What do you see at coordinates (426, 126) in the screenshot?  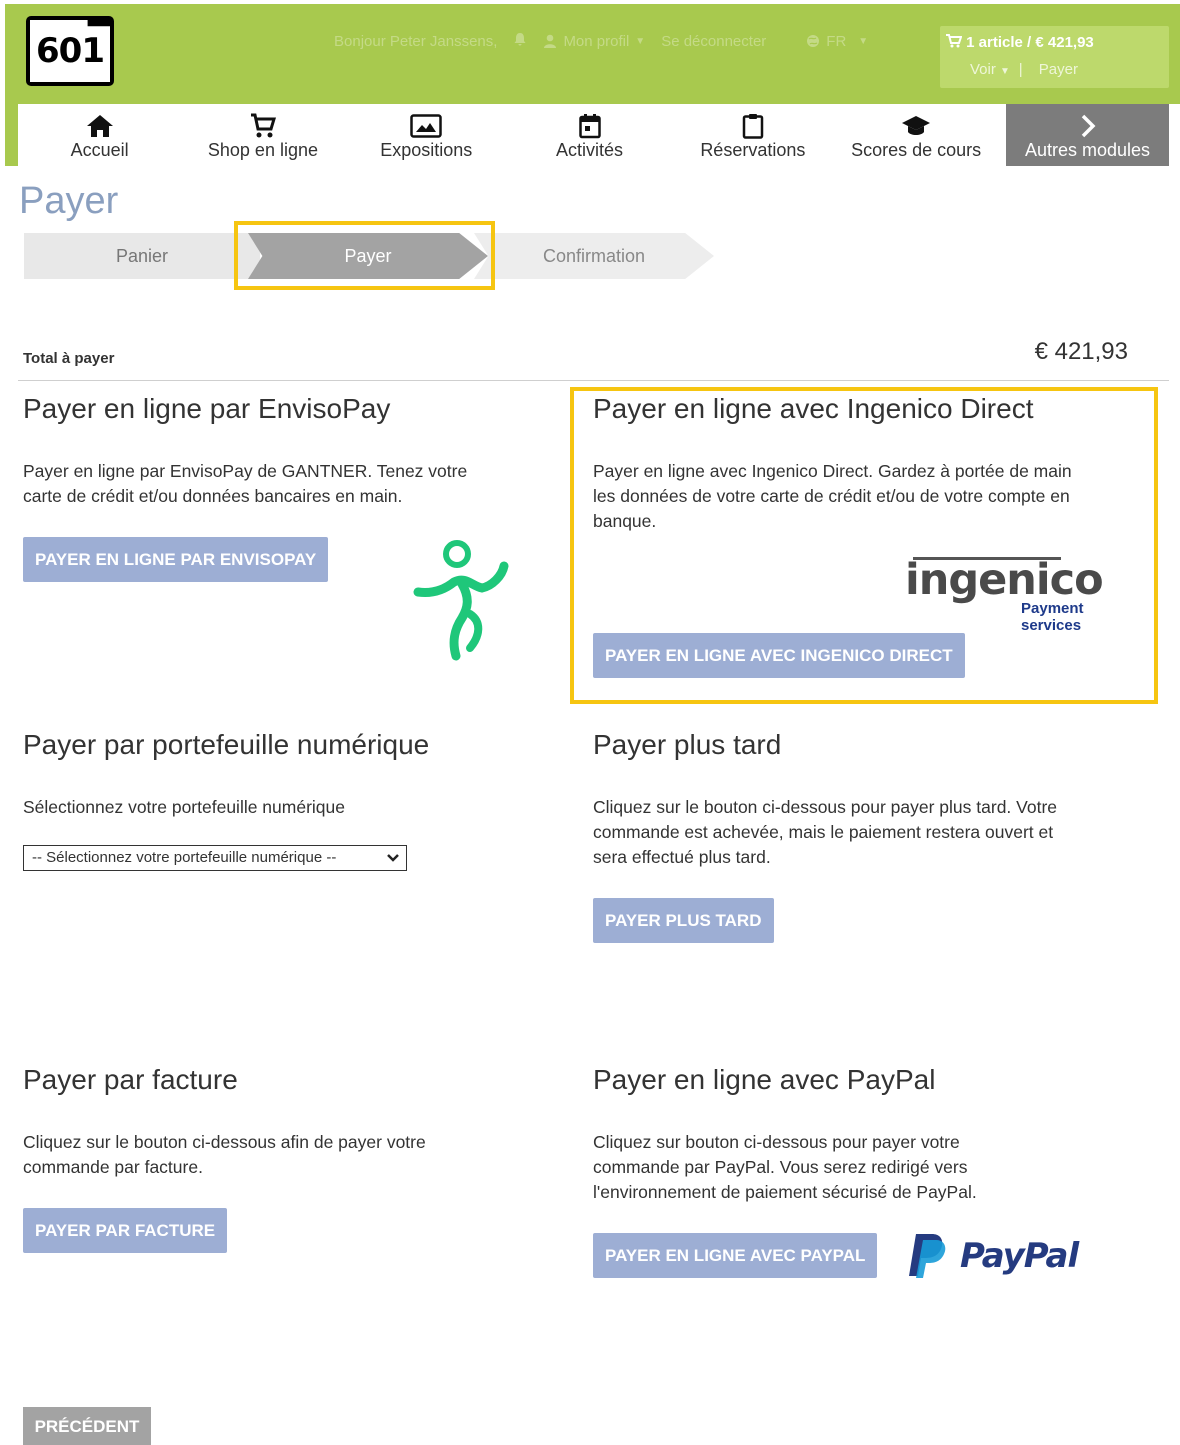 I see `image-icon` at bounding box center [426, 126].